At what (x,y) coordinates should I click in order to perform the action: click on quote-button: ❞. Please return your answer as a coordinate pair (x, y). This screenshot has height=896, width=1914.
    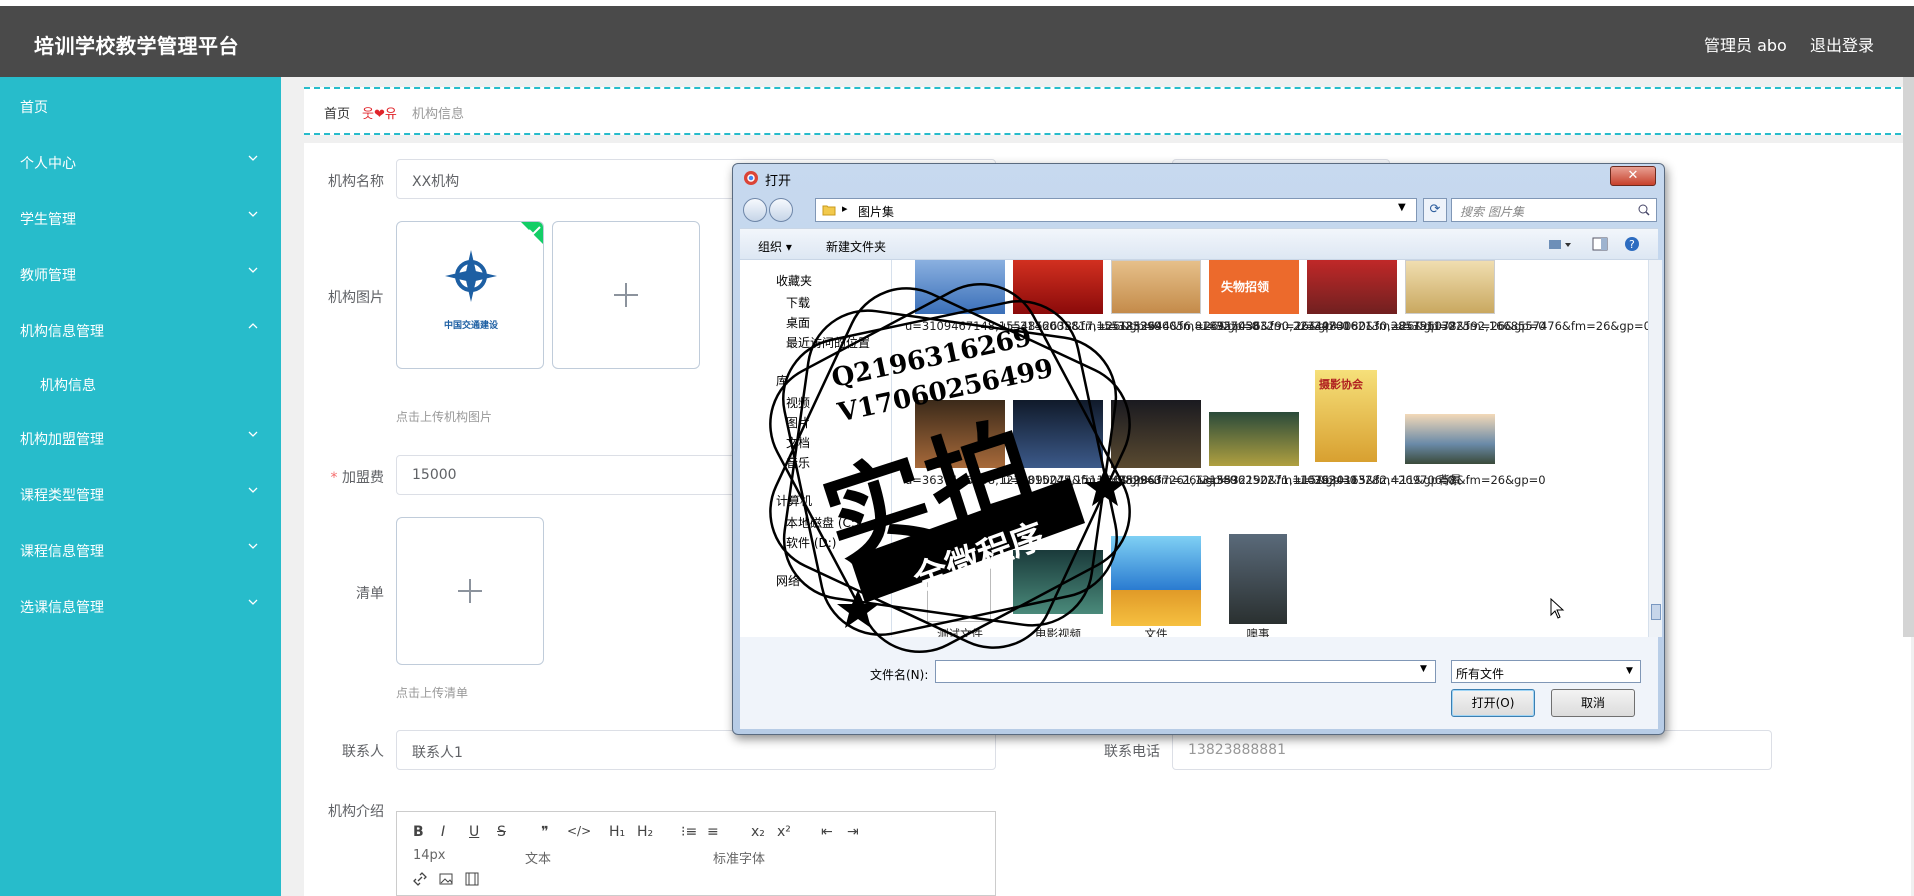
    Looking at the image, I should click on (545, 832).